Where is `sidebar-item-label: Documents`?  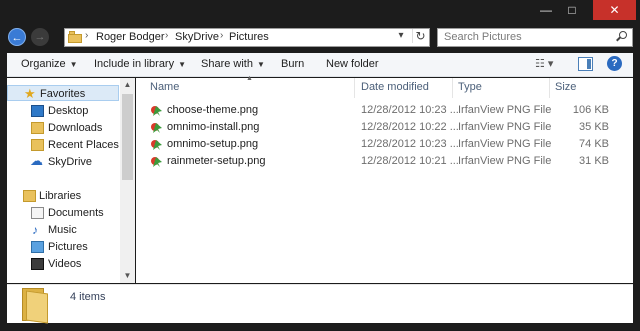
sidebar-item-label: Documents is located at coordinates (76, 213).